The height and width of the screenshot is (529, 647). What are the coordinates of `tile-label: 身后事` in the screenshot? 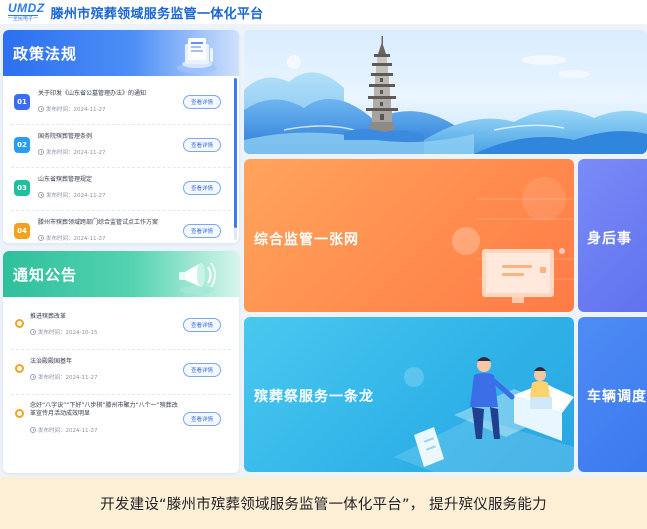 It's located at (609, 239).